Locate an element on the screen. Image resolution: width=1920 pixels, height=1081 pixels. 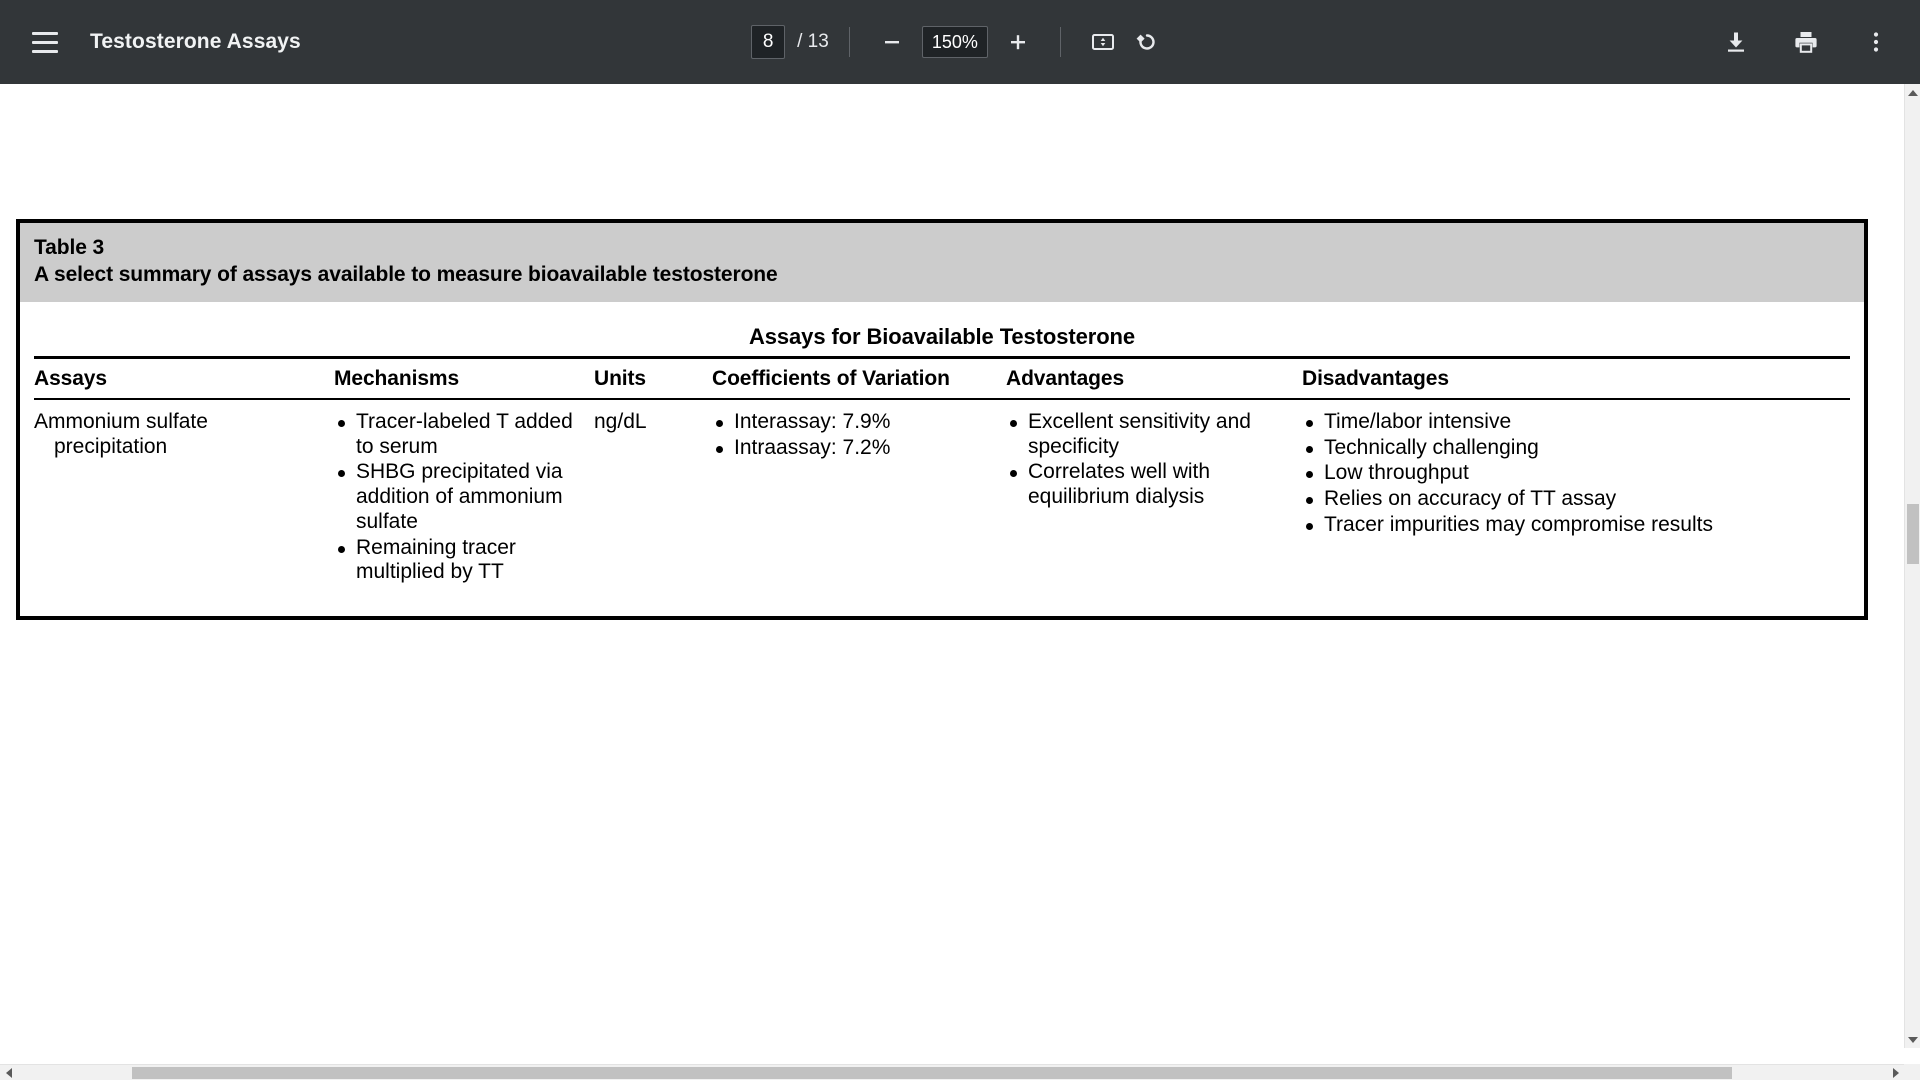
cell-assay: Ammonium sulfate precipitation is located at coordinates (184, 500).